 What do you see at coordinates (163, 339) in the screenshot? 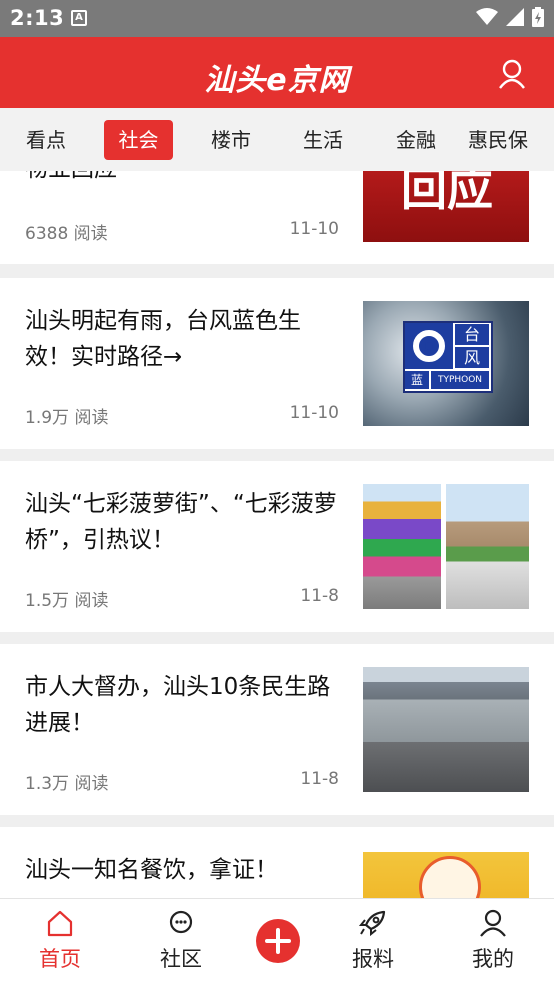
I see `article-title: 汕头明起有雨，台风蓝色生效！实时路径→` at bounding box center [163, 339].